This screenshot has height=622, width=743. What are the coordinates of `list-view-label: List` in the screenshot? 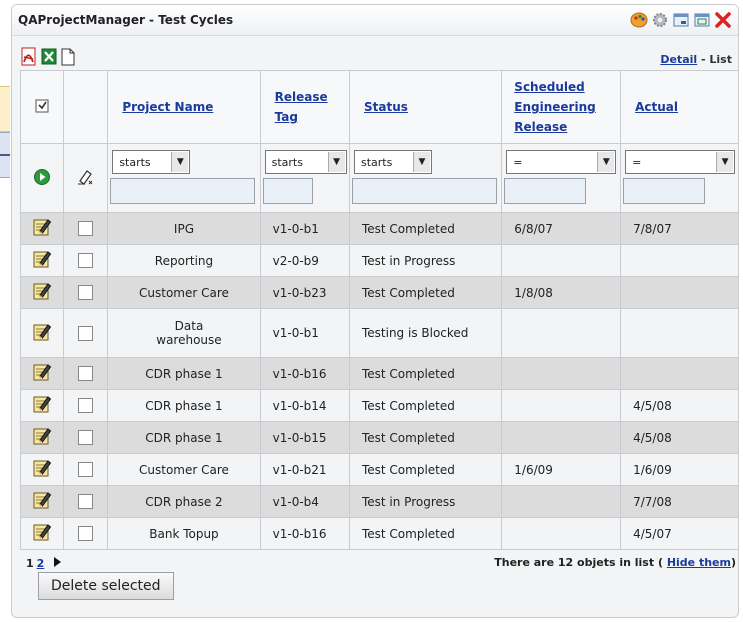 It's located at (720, 59).